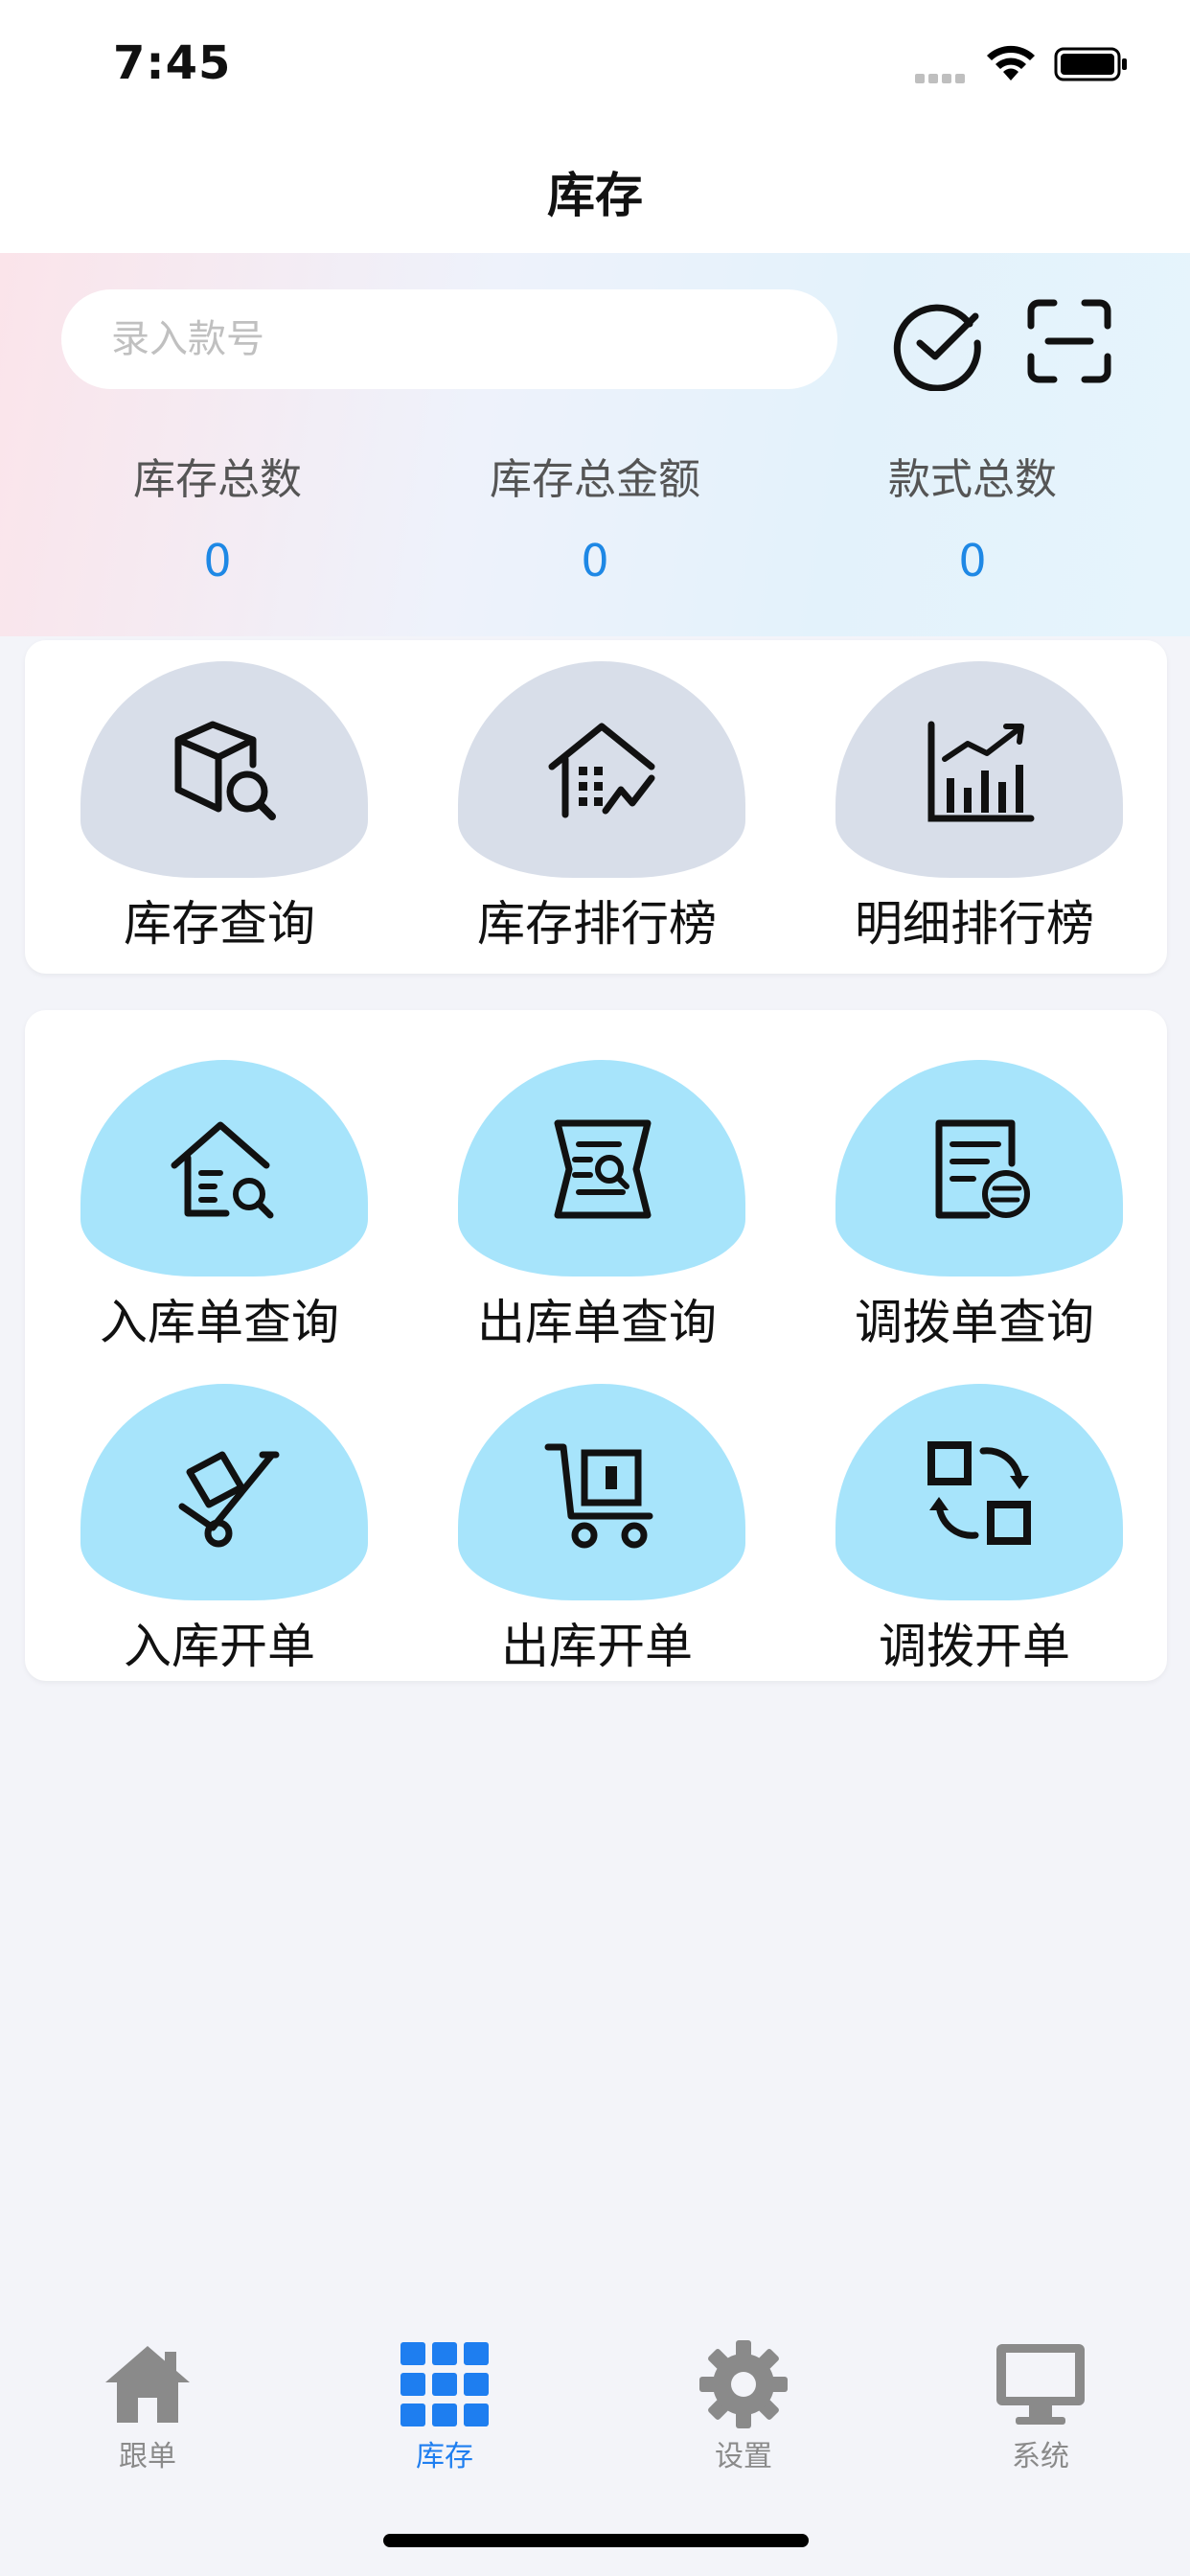 This screenshot has width=1190, height=2576. What do you see at coordinates (595, 444) in the screenshot?
I see `inventory-header: 库存总数 0 库存总金额 0 款式总数 0` at bounding box center [595, 444].